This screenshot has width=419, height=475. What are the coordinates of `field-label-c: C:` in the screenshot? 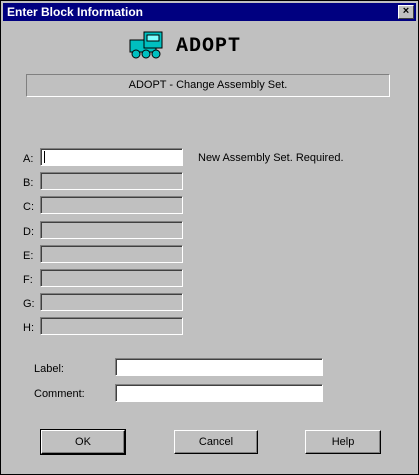 It's located at (28, 207).